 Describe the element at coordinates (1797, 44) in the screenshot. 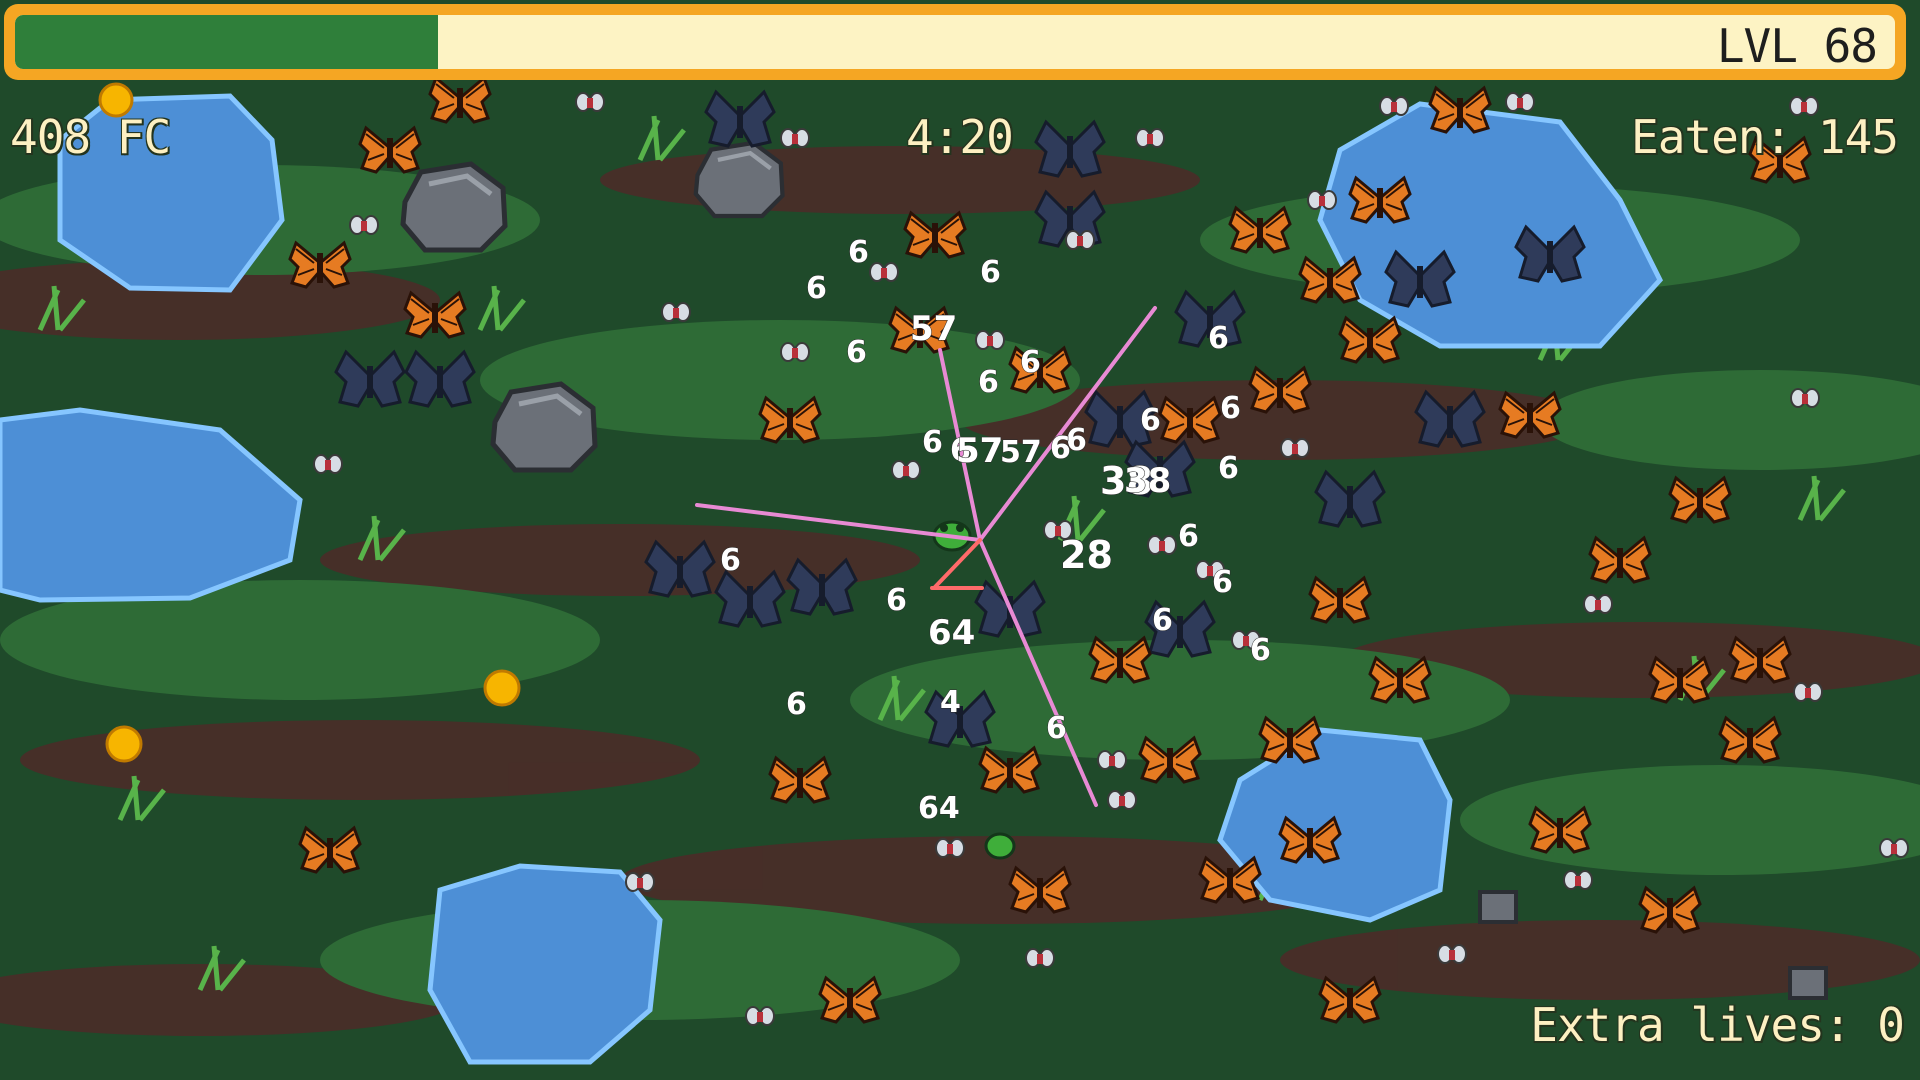

I see `level-label: LVL 68` at that location.